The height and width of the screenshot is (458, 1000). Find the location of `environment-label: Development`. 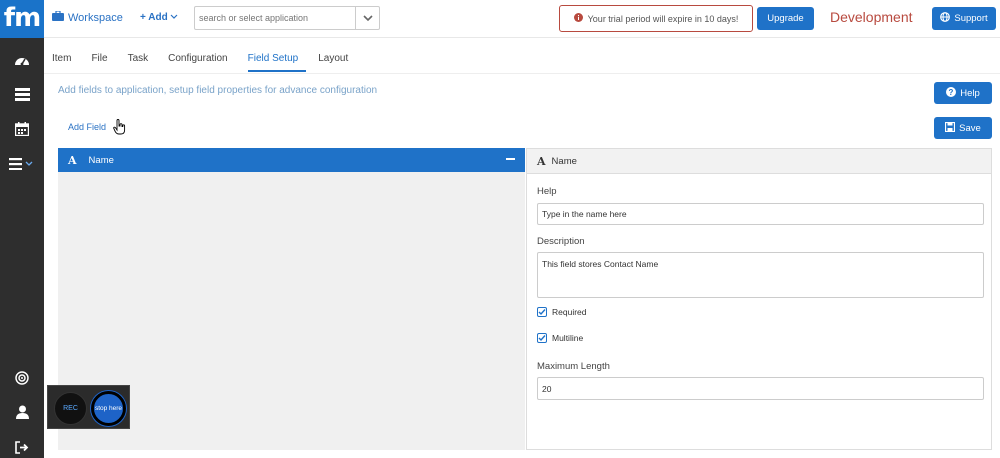

environment-label: Development is located at coordinates (871, 17).